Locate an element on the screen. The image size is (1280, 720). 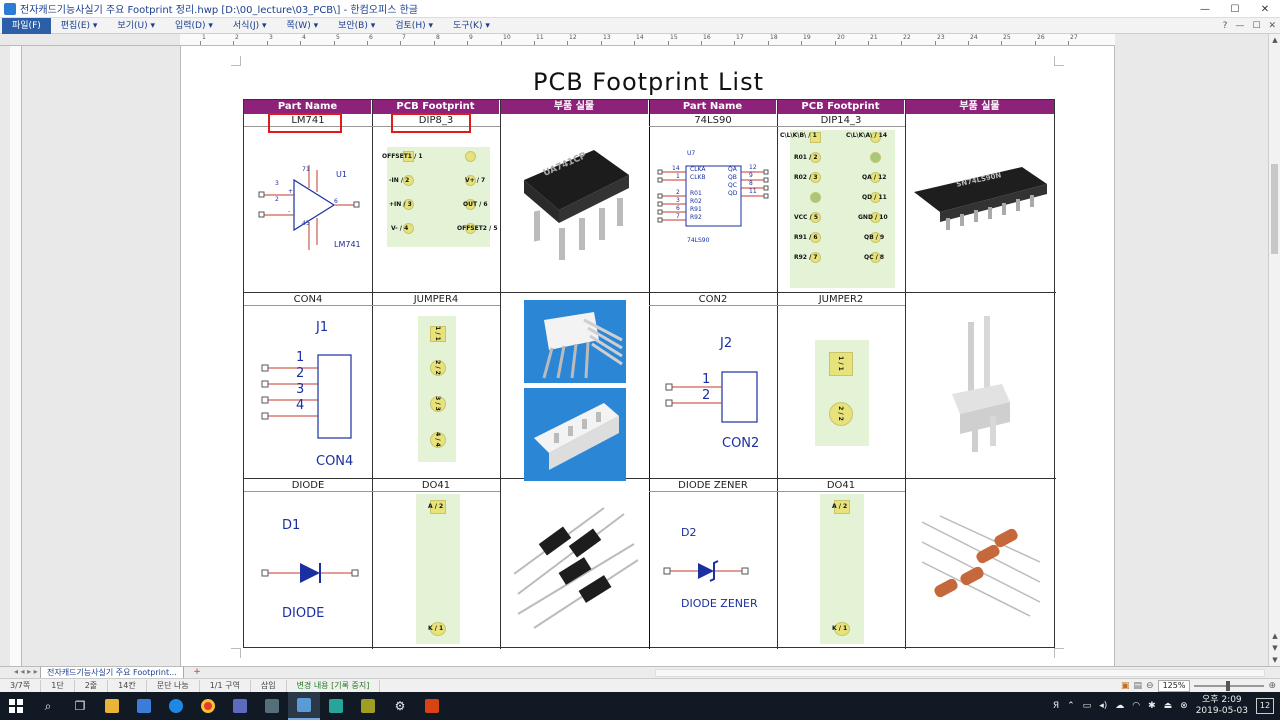
ruler-number: 21 is located at coordinates (874, 37).